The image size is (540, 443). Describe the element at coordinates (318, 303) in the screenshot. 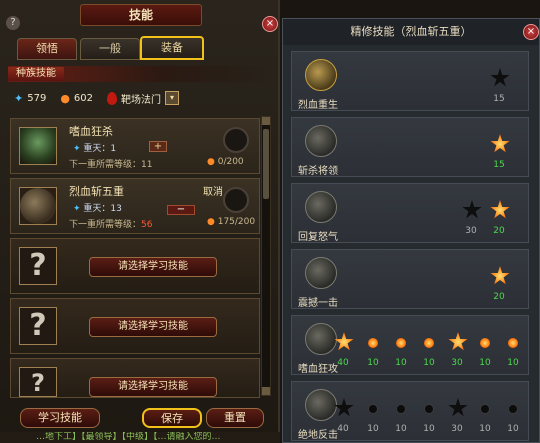

I see `refine-skill-name: 震撼一击` at that location.